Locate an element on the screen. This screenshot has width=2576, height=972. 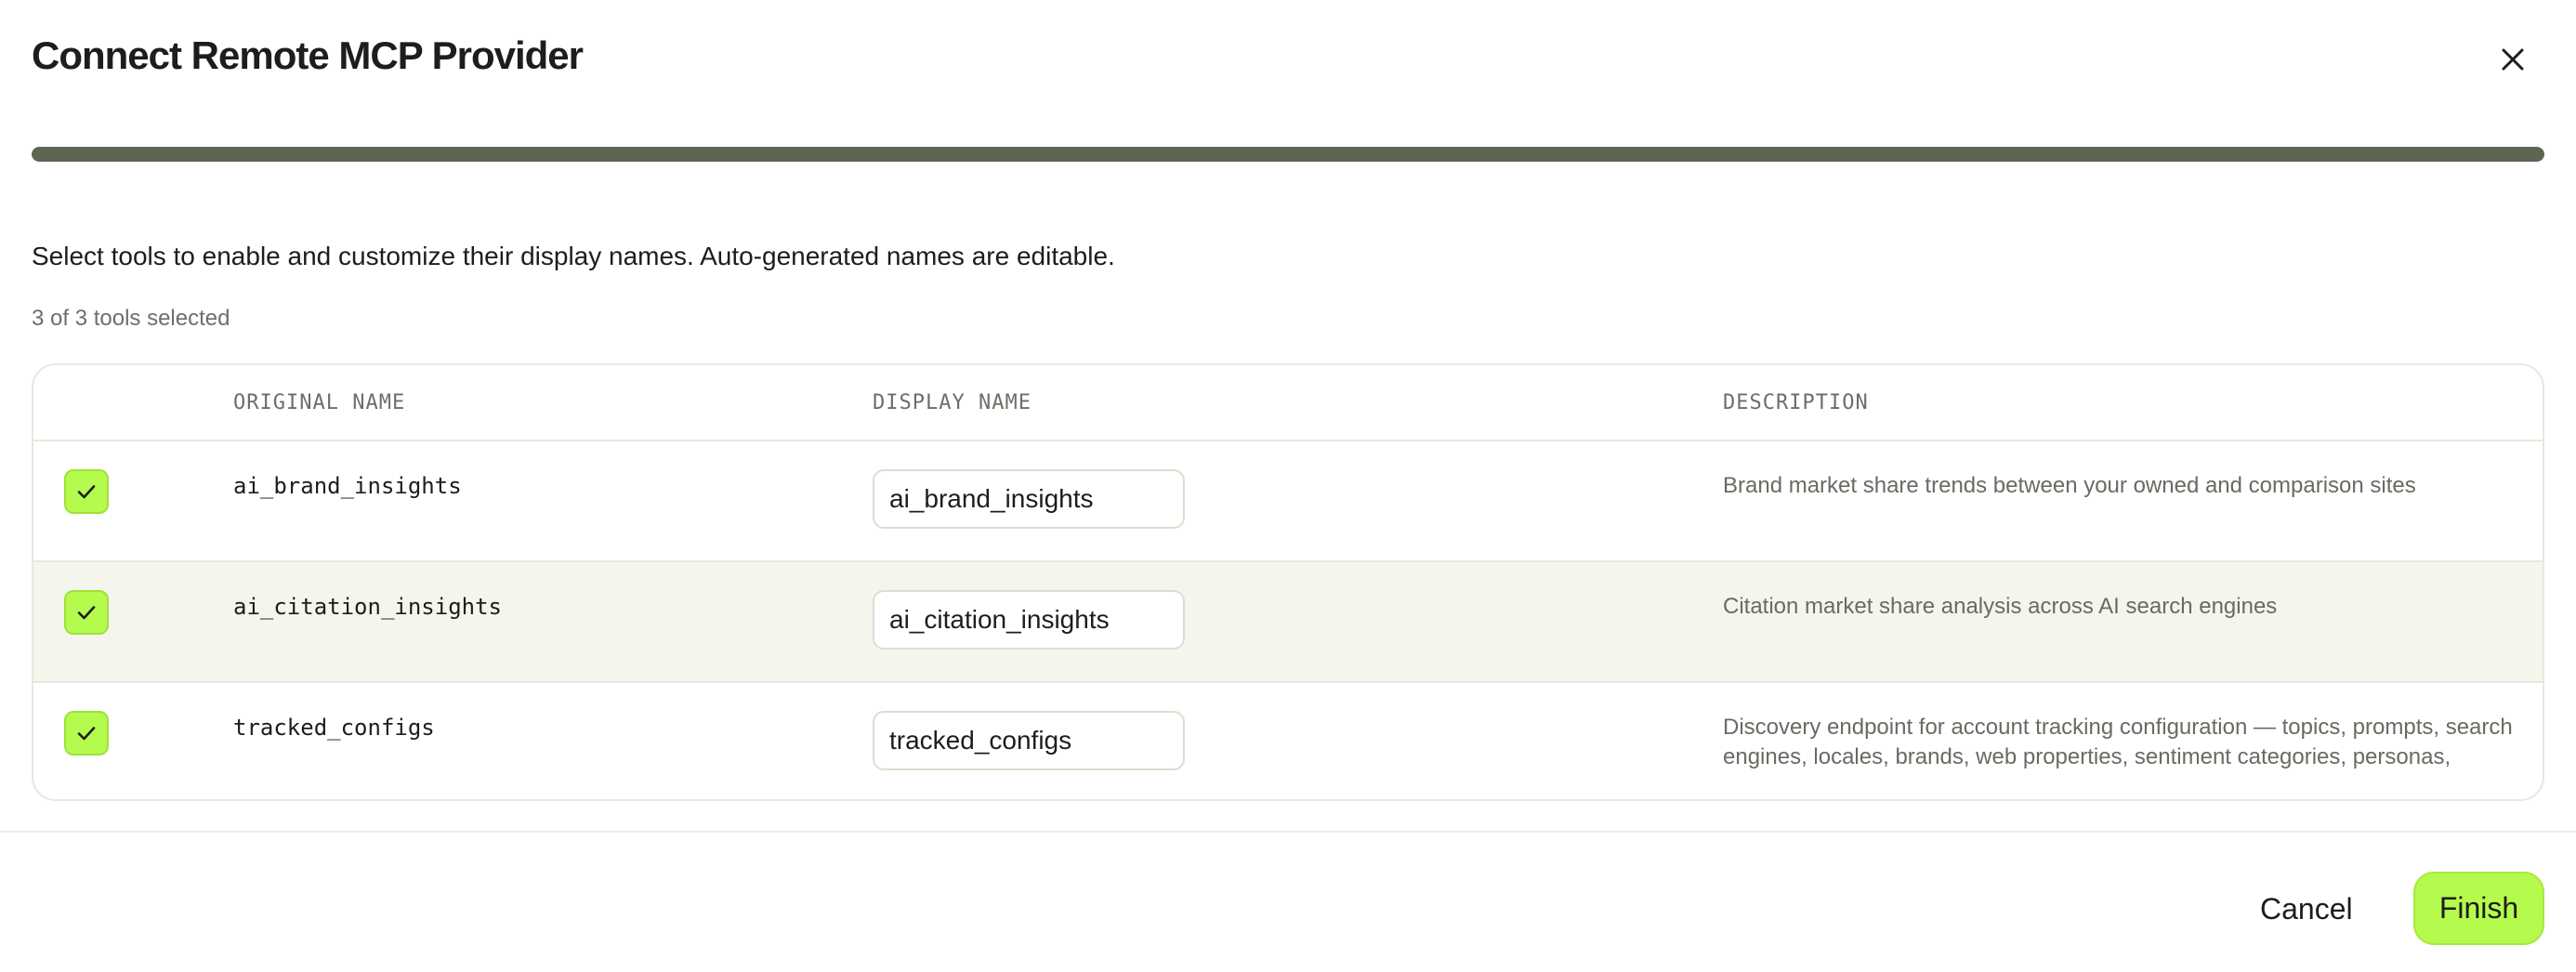
original-name: ai_citation_insights is located at coordinates (367, 607).